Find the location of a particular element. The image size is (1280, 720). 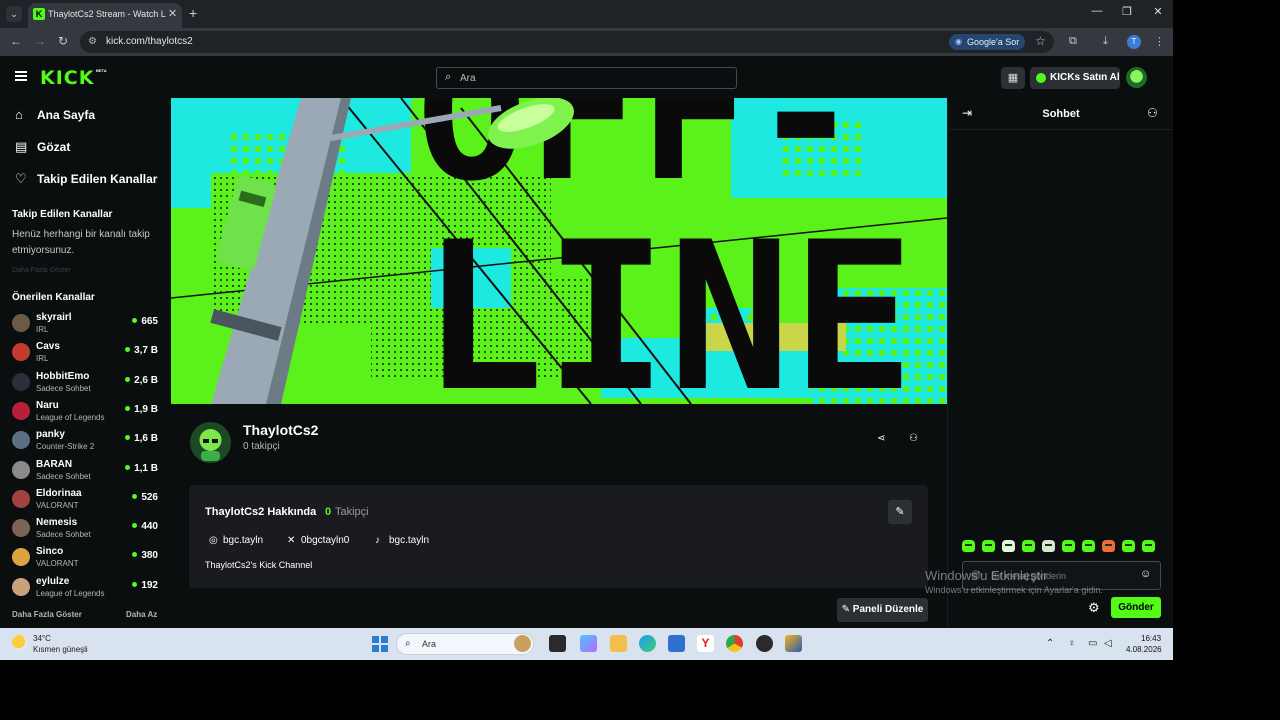

emoji-icon: ☺ is located at coordinates (1145, 574).